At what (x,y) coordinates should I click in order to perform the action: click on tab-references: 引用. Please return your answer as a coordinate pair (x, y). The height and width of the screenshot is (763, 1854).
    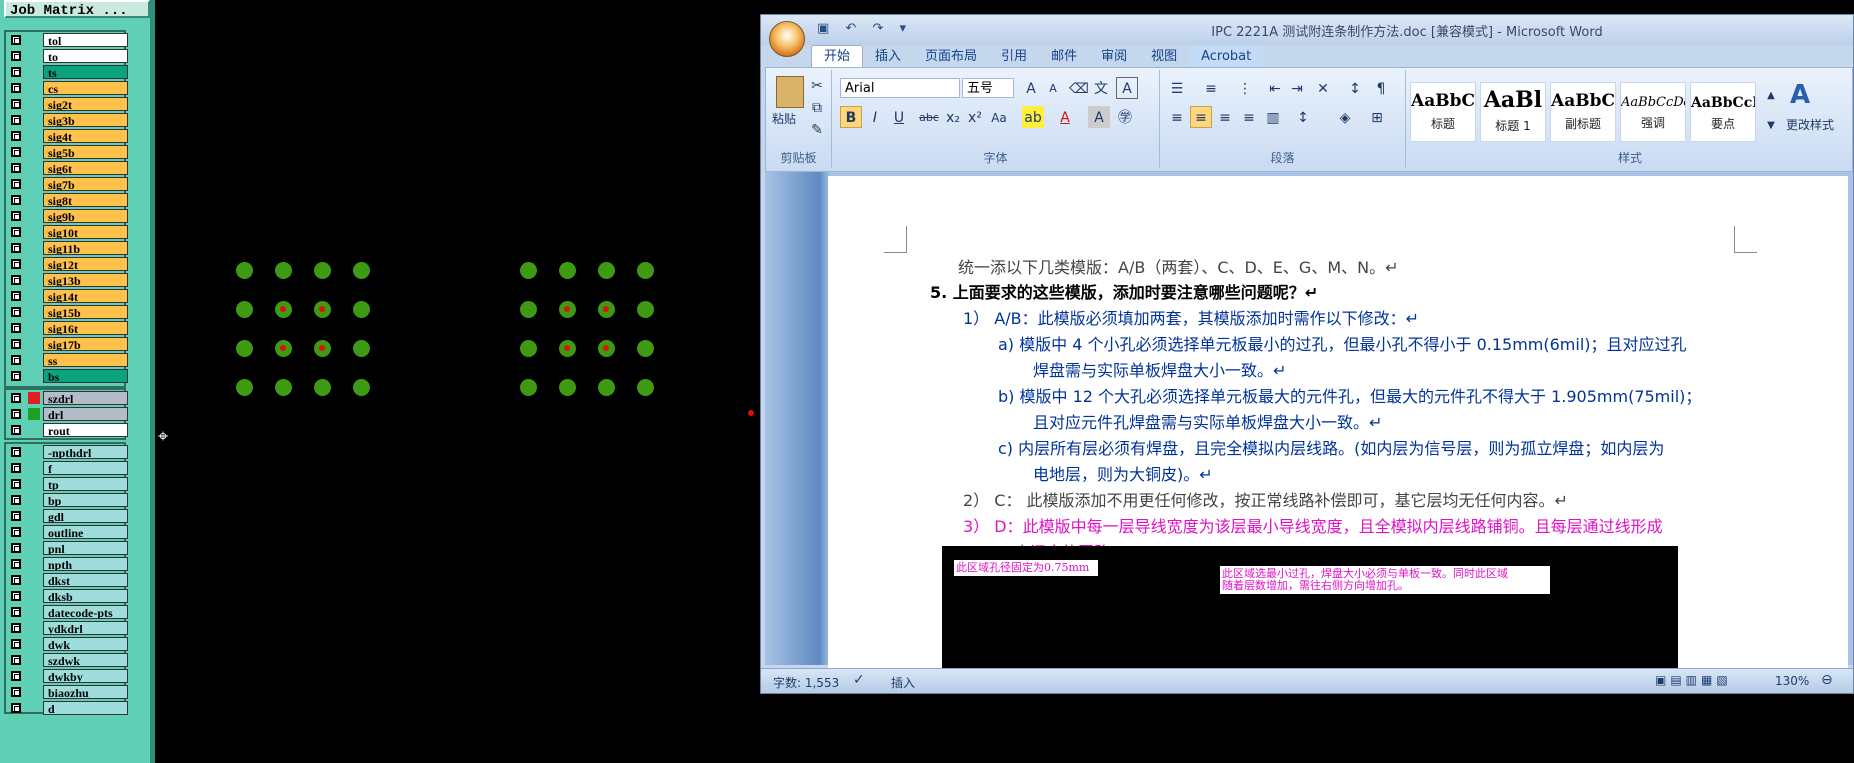
    Looking at the image, I should click on (1014, 57).